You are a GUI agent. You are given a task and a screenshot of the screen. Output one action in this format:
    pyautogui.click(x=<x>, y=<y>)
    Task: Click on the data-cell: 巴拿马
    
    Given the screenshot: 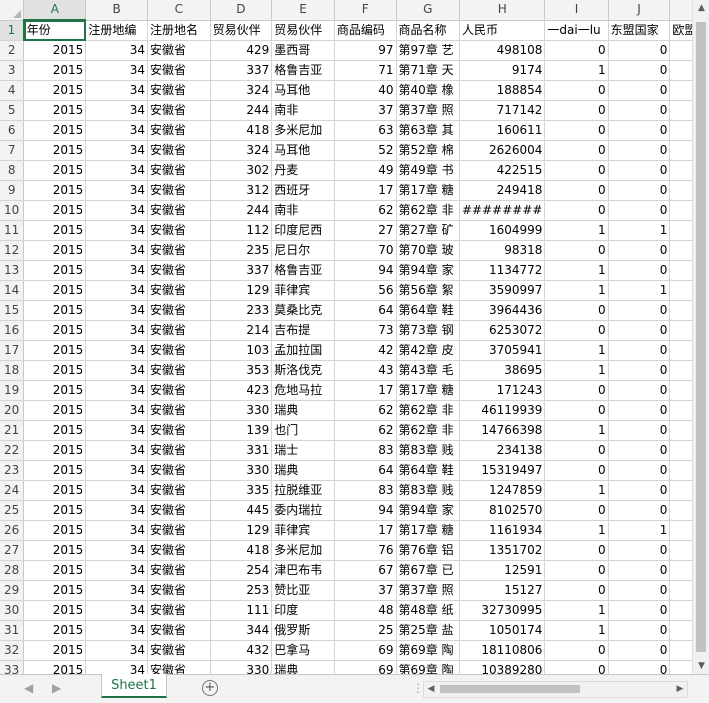 What is the action you would take?
    pyautogui.click(x=303, y=650)
    